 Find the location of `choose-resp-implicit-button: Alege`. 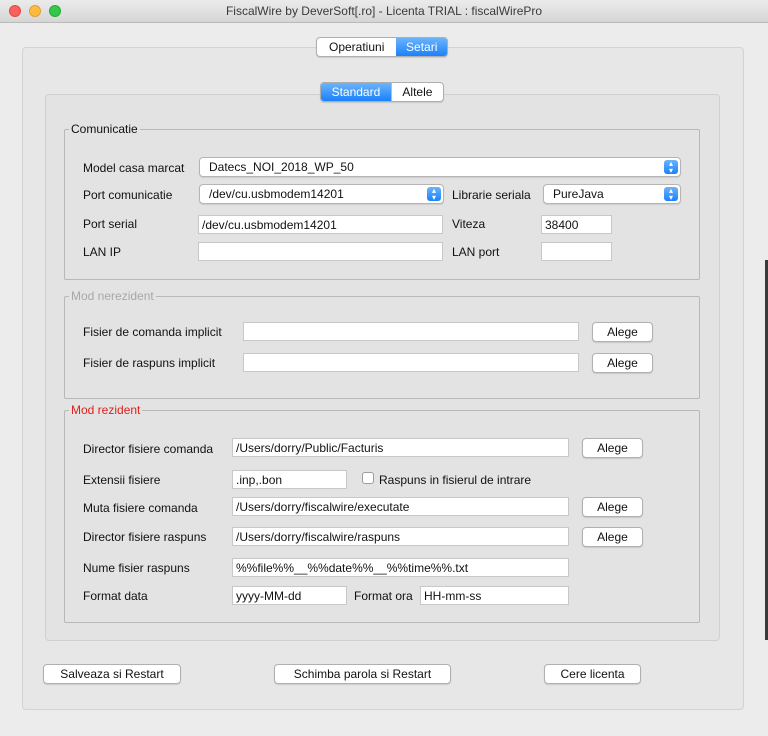

choose-resp-implicit-button: Alege is located at coordinates (622, 363).